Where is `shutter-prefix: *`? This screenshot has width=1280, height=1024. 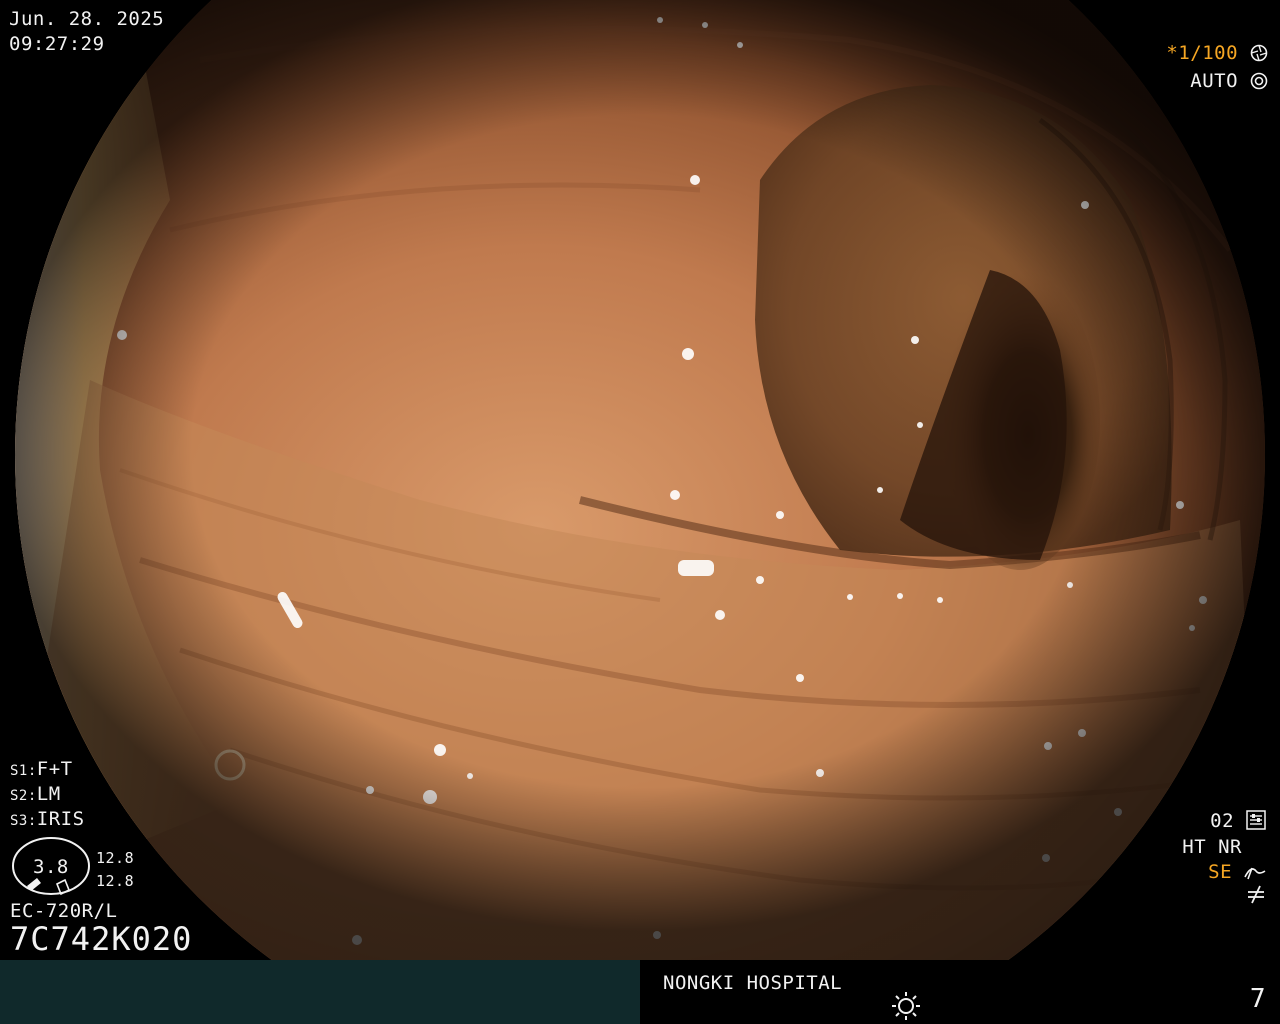 shutter-prefix: * is located at coordinates (1172, 53).